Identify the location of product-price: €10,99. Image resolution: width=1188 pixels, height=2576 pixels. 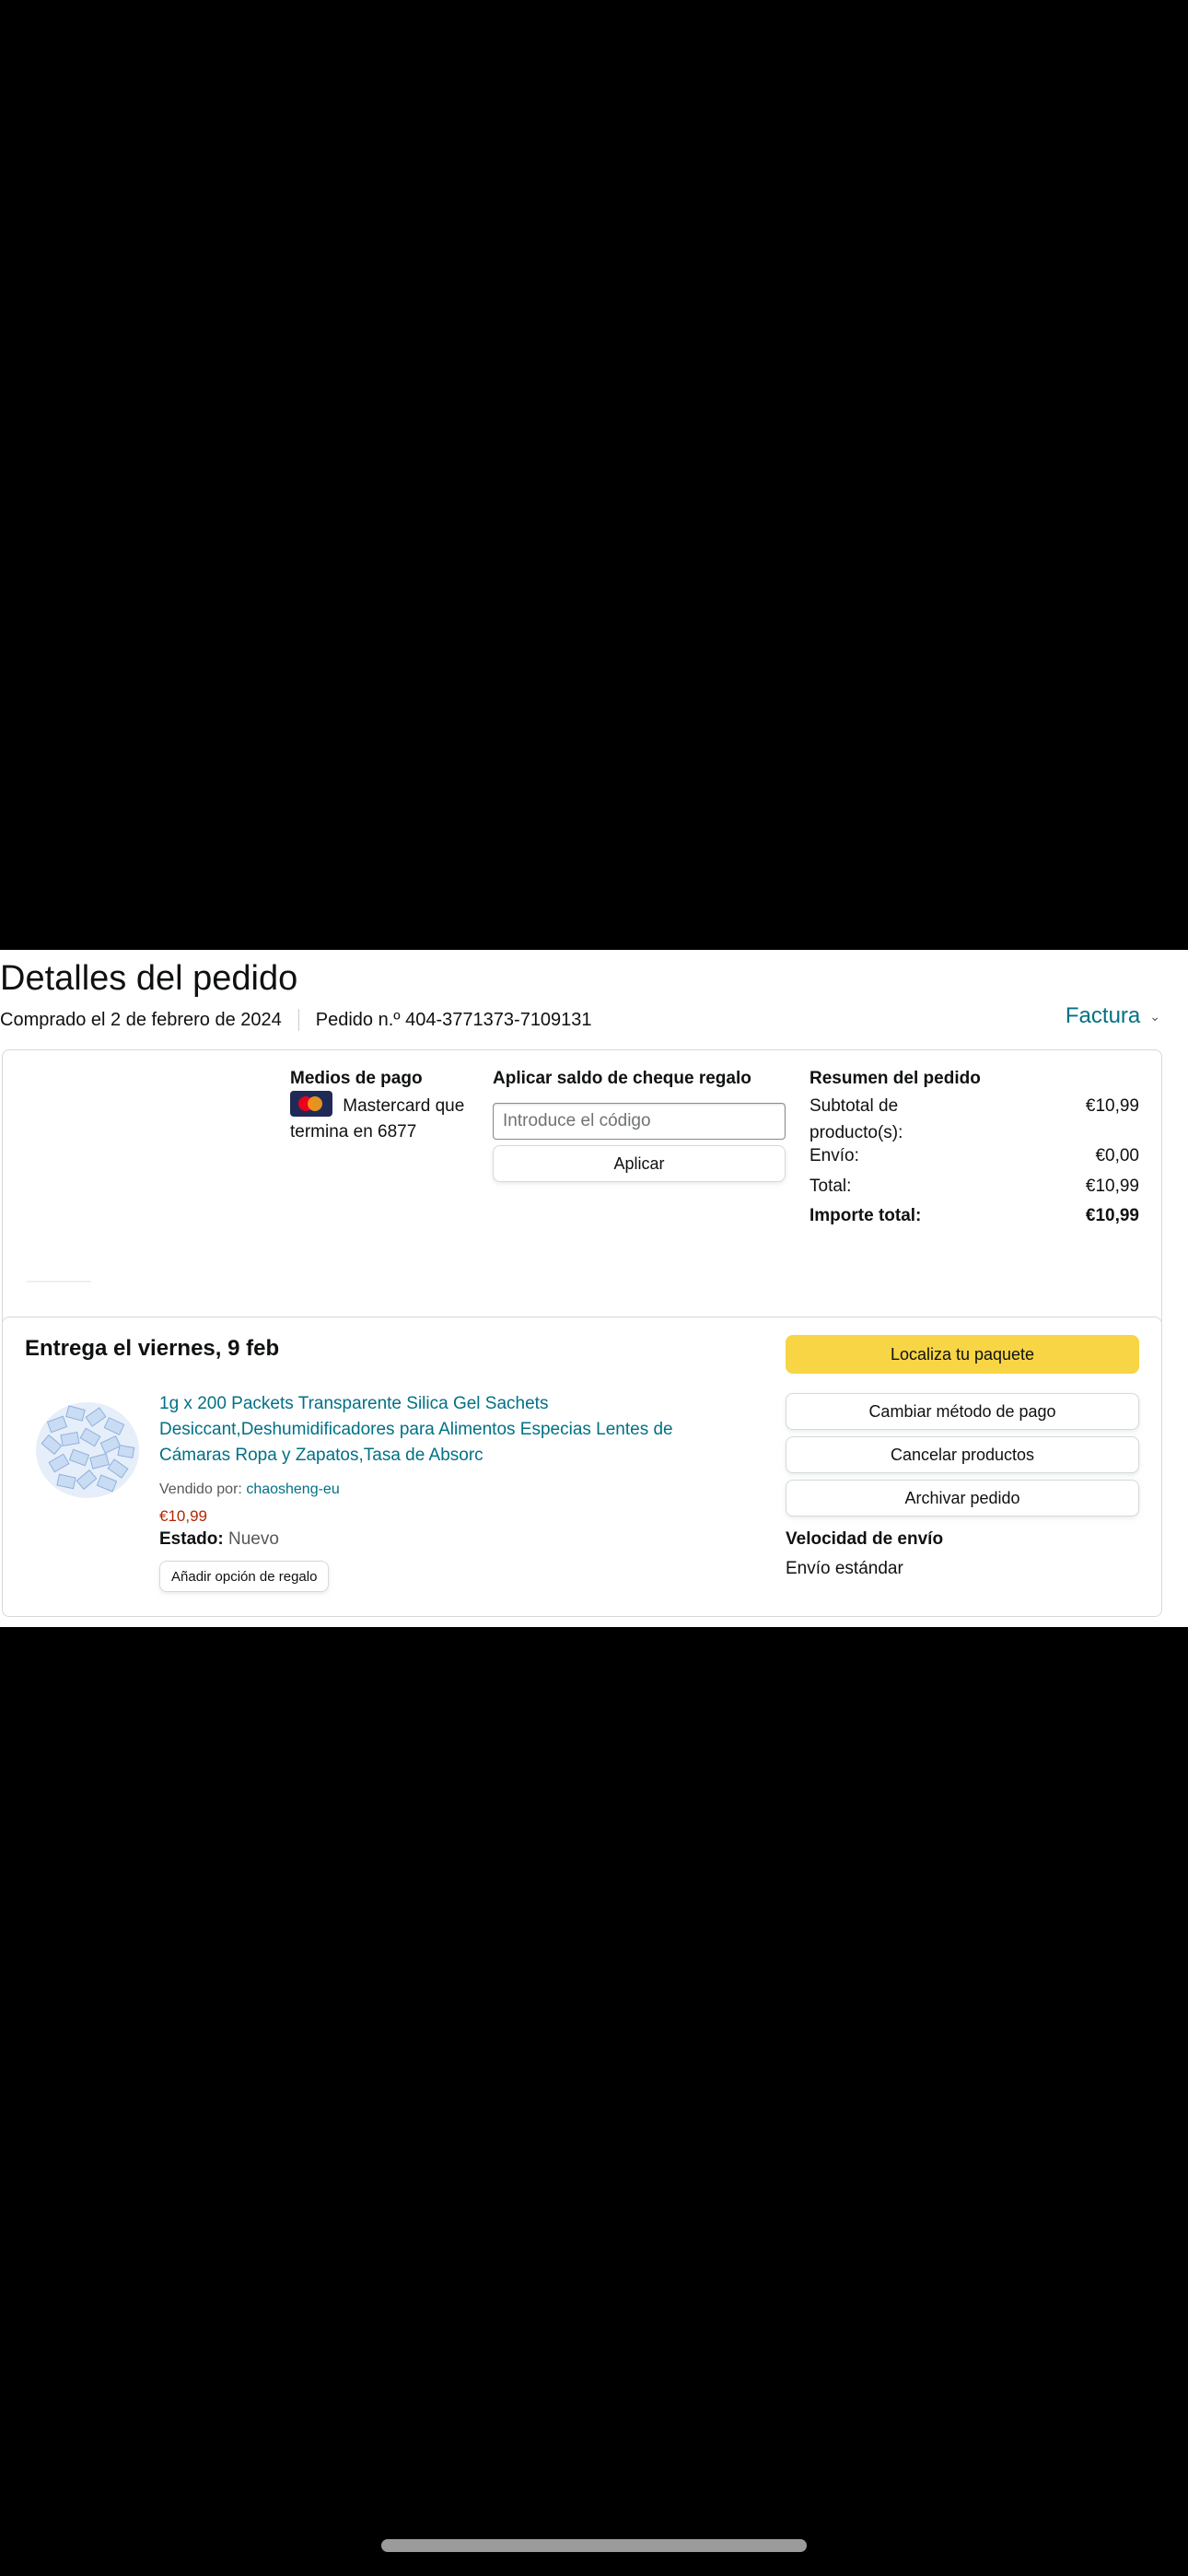
(183, 1516).